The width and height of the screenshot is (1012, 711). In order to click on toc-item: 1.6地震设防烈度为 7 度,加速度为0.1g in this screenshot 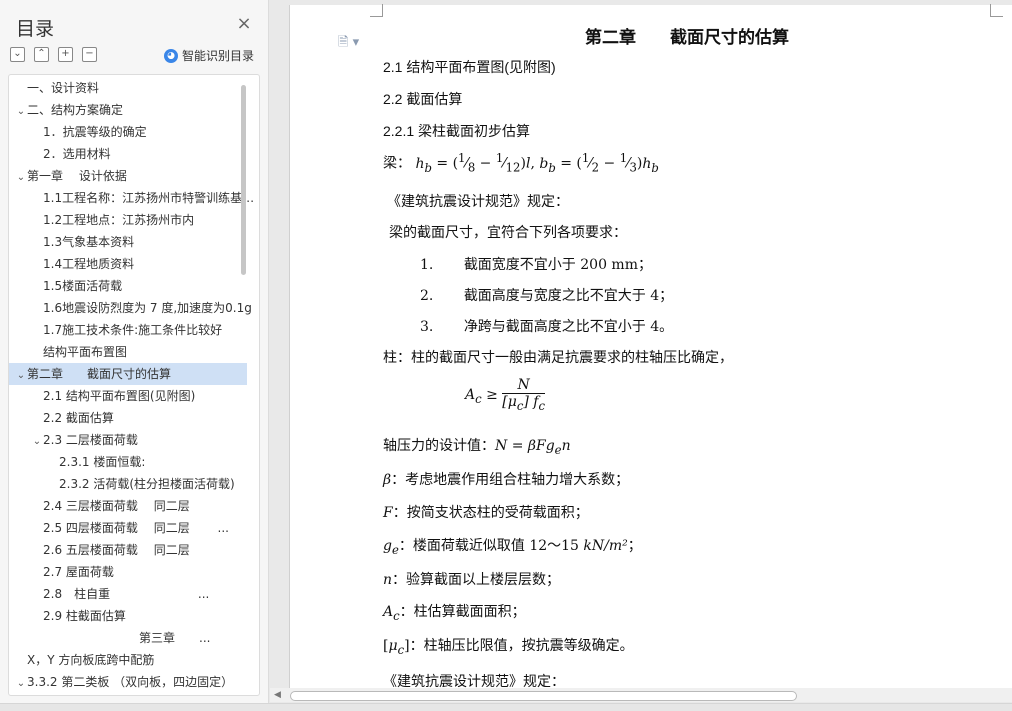, I will do `click(134, 308)`.